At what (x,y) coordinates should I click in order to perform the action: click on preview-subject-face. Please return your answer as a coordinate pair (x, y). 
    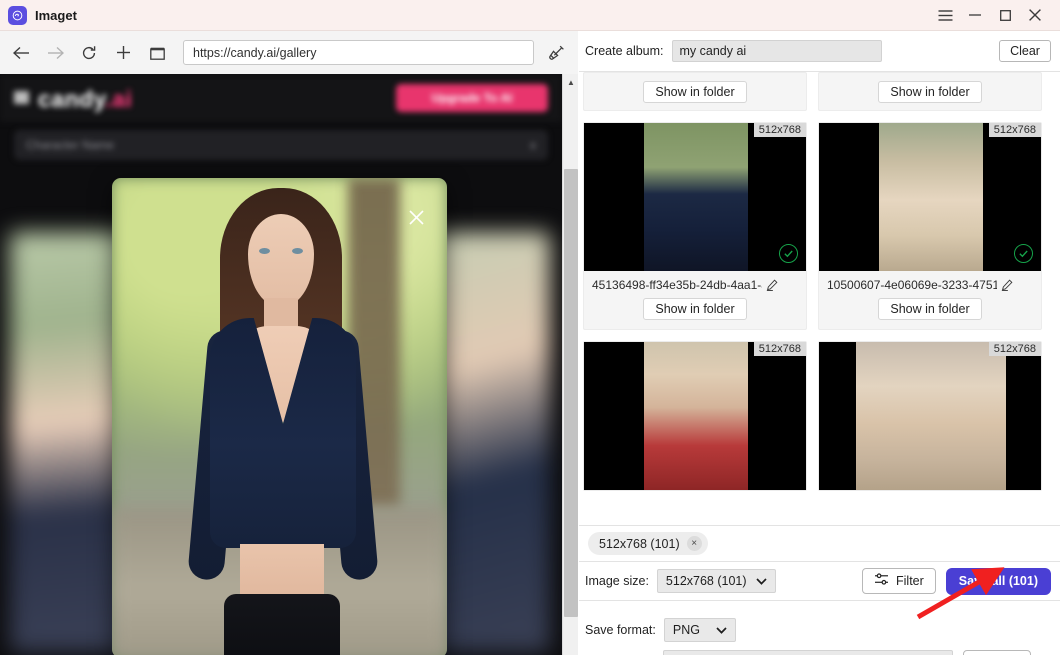
    Looking at the image, I should click on (281, 260).